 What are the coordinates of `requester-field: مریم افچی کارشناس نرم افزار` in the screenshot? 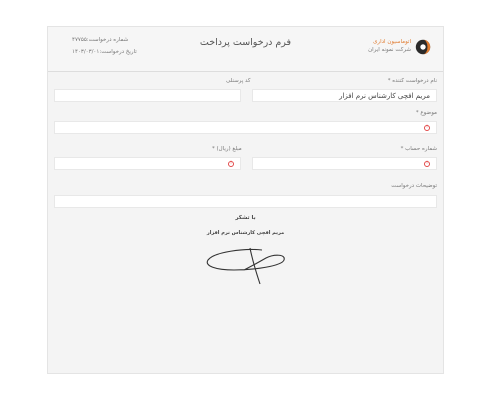 It's located at (344, 95).